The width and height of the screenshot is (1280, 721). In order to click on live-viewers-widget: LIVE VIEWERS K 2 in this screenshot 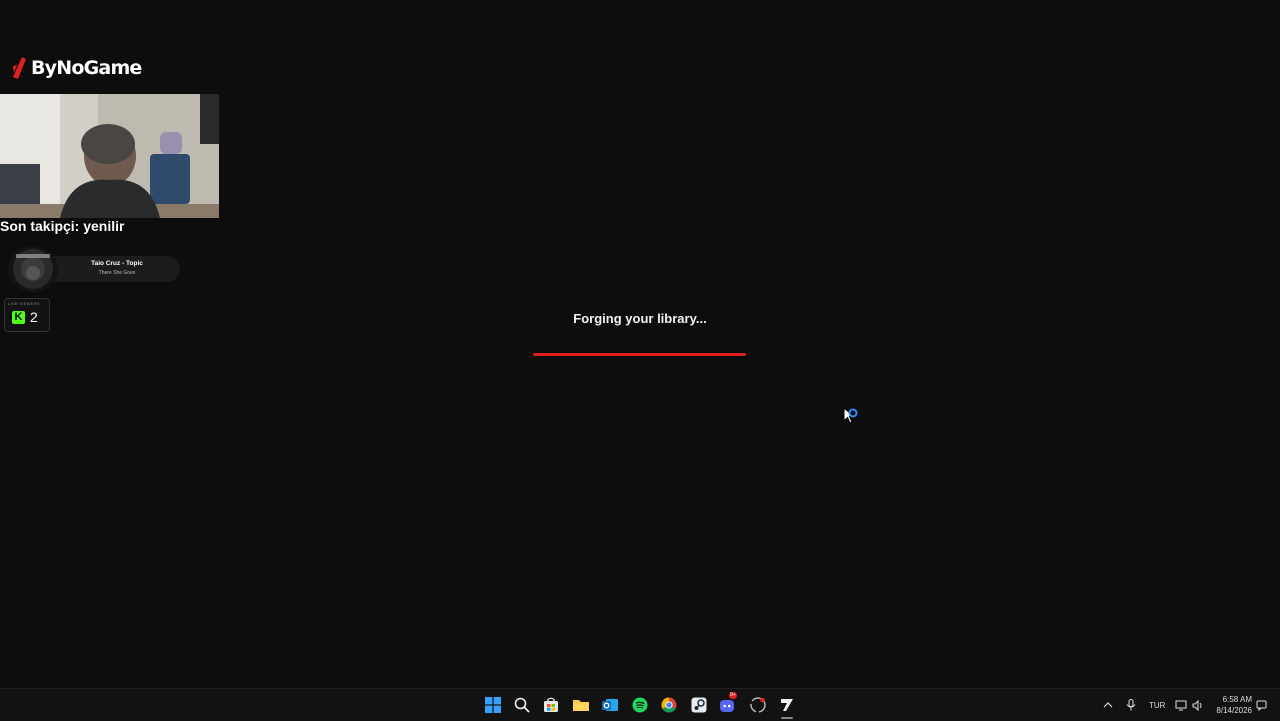, I will do `click(27, 315)`.